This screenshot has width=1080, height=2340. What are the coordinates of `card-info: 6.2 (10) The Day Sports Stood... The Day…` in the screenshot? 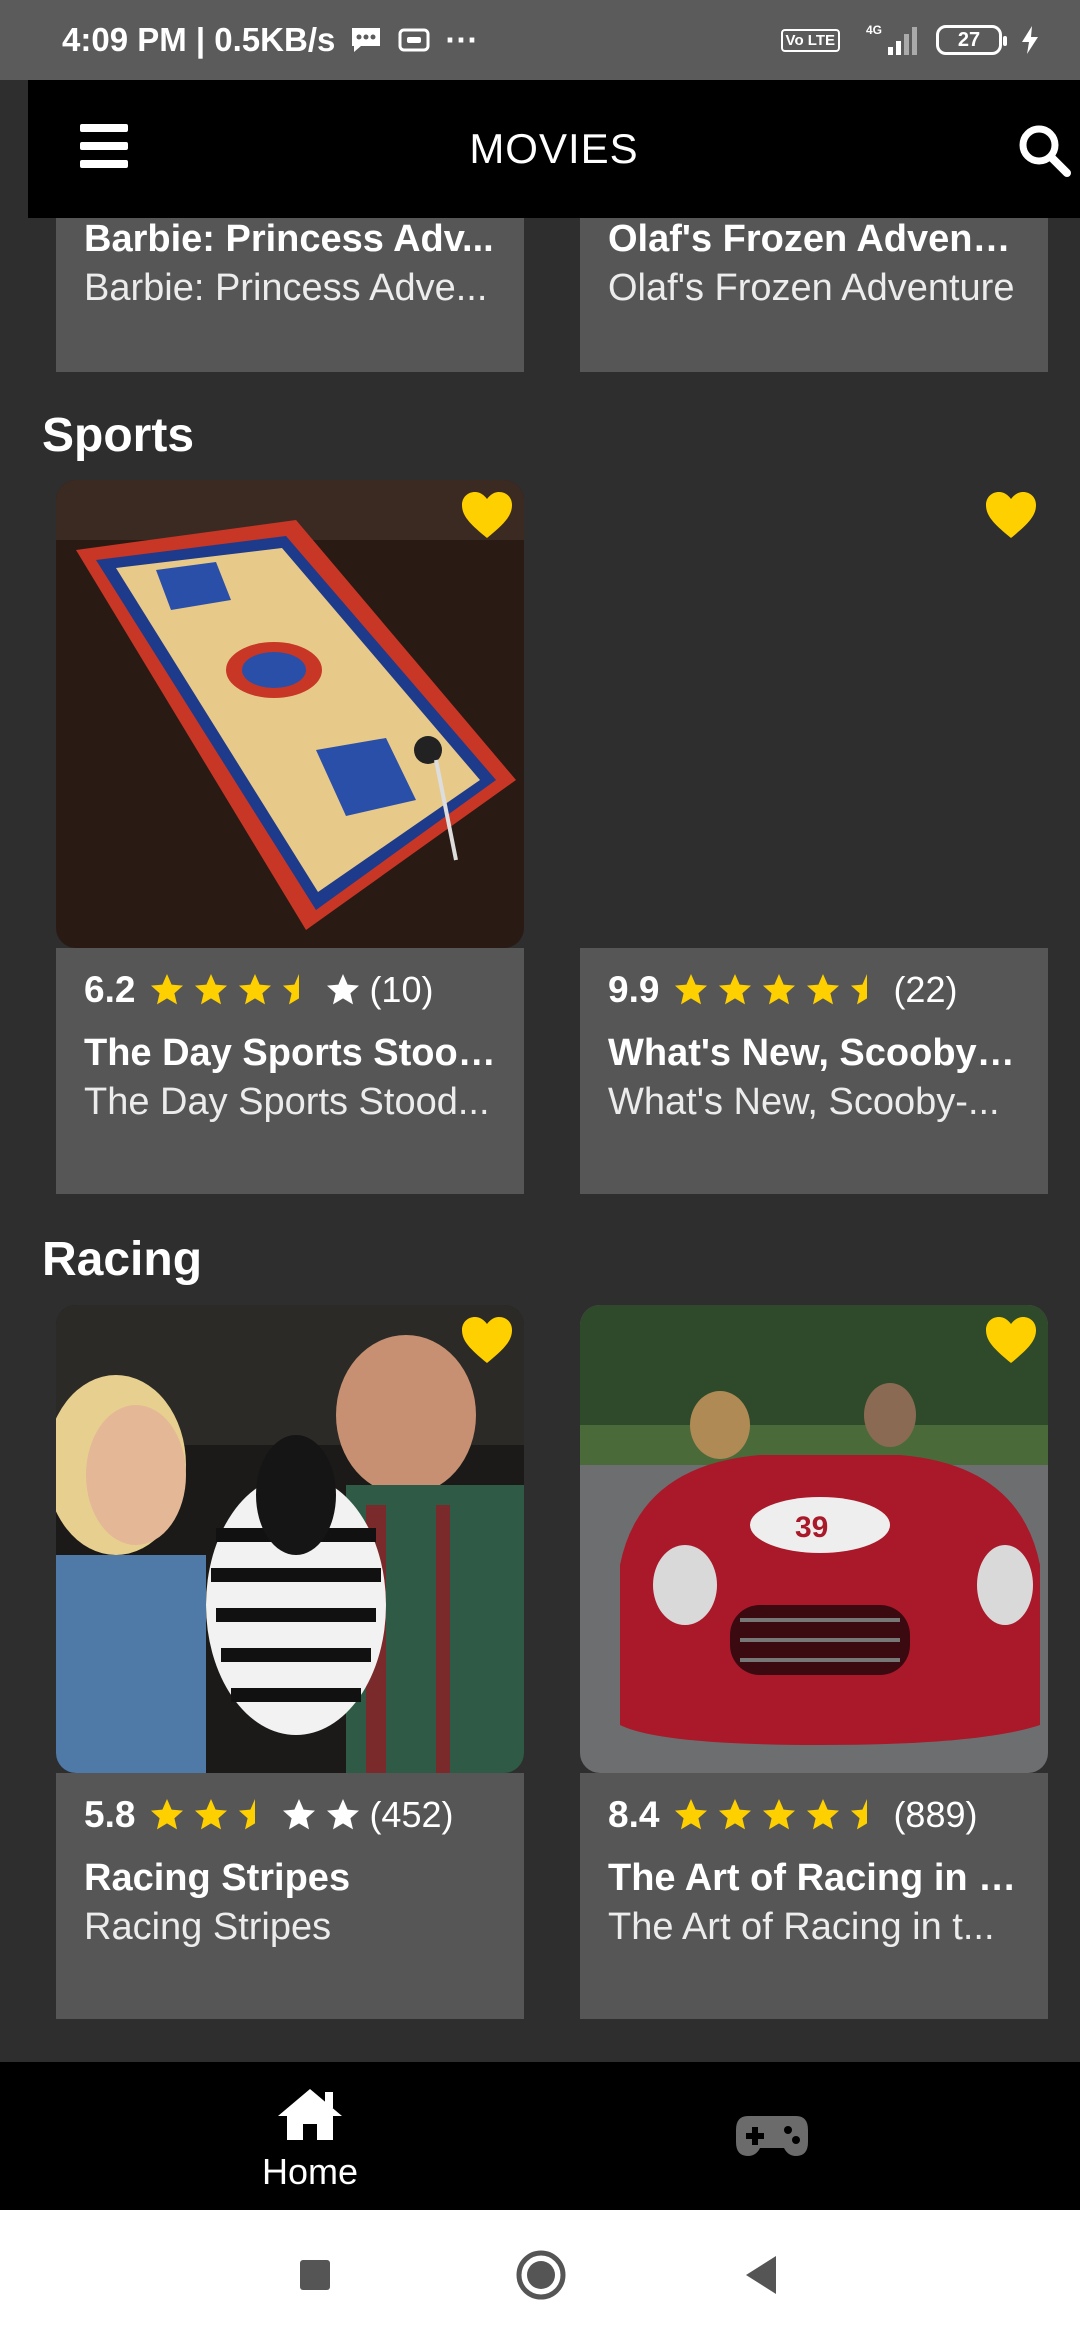 It's located at (290, 1071).